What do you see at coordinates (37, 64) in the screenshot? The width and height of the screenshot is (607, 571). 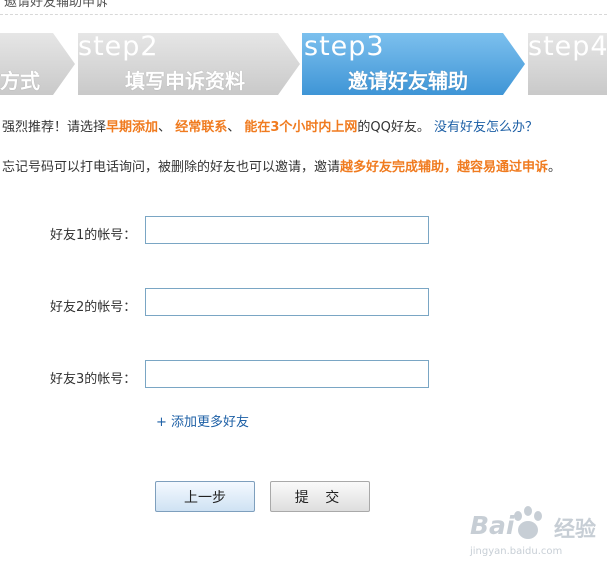 I see `step-1: 方式` at bounding box center [37, 64].